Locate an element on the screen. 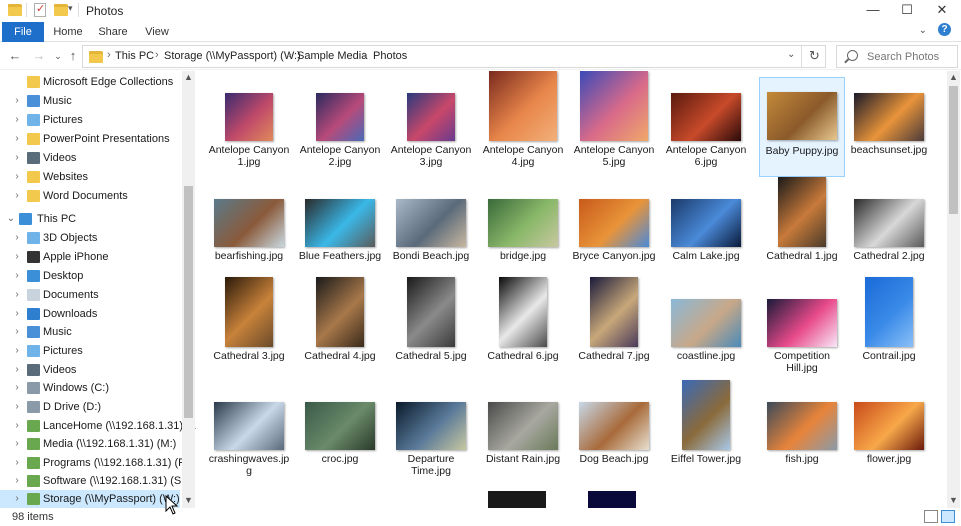  nav-item: › Media (\\192.168.1.31) (M:) is located at coordinates (90, 444).